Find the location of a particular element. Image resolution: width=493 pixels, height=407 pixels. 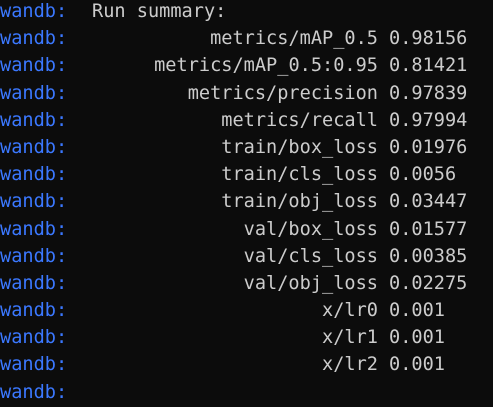

metric-key: train/box_loss is located at coordinates (299, 147).